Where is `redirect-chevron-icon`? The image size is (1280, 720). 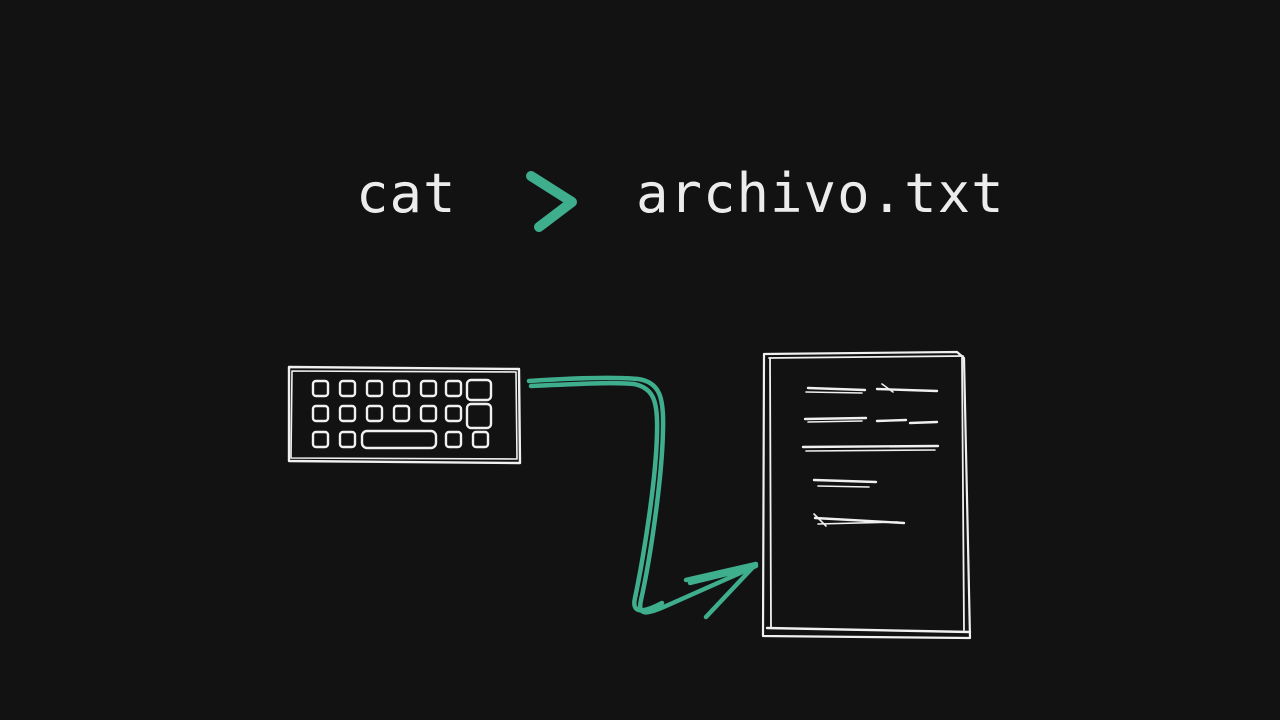 redirect-chevron-icon is located at coordinates (551, 201).